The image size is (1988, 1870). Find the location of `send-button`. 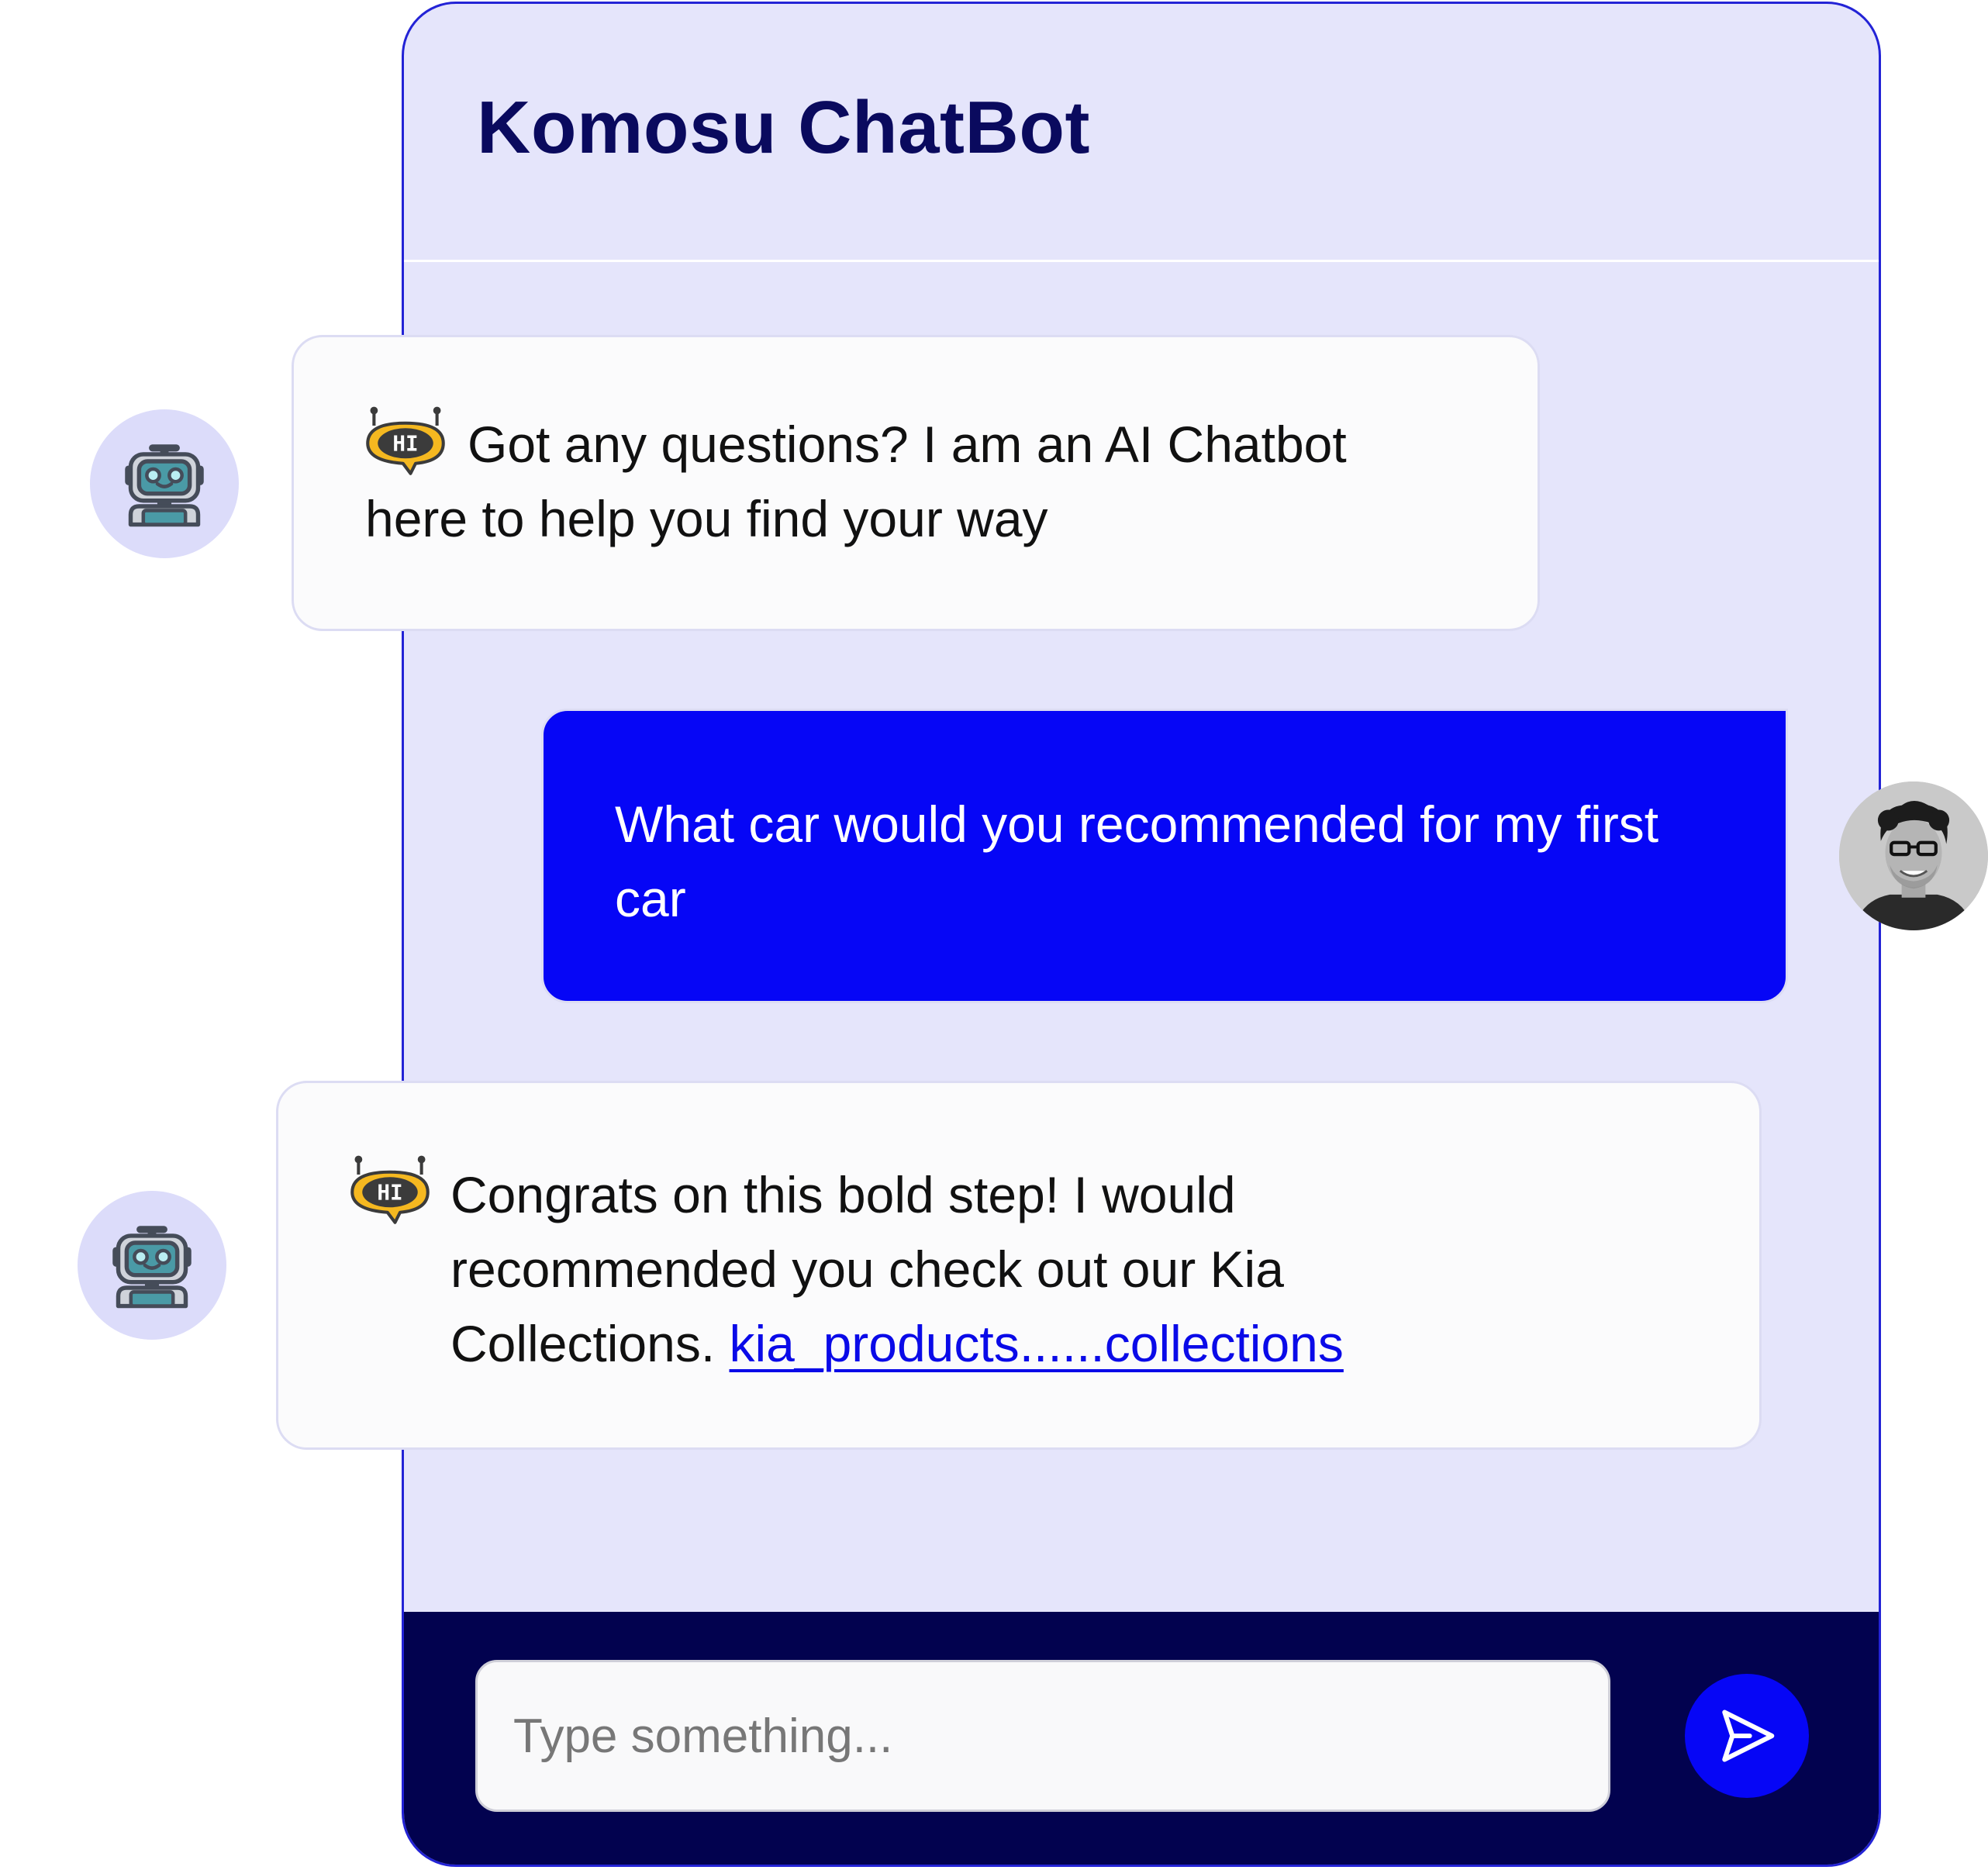

send-button is located at coordinates (1747, 1736).